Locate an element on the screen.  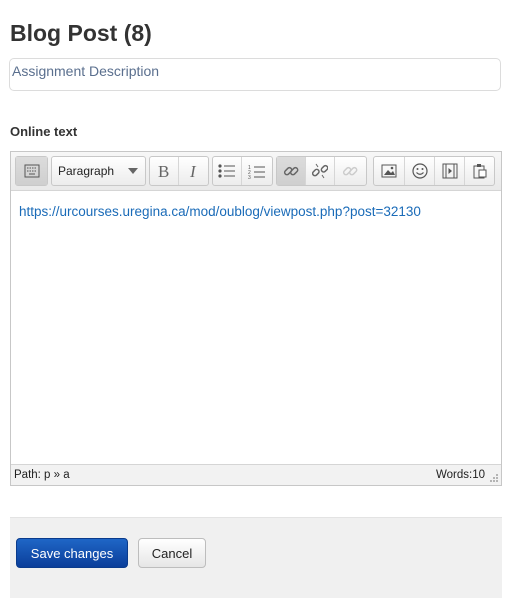
bold-button: B is located at coordinates (164, 171).